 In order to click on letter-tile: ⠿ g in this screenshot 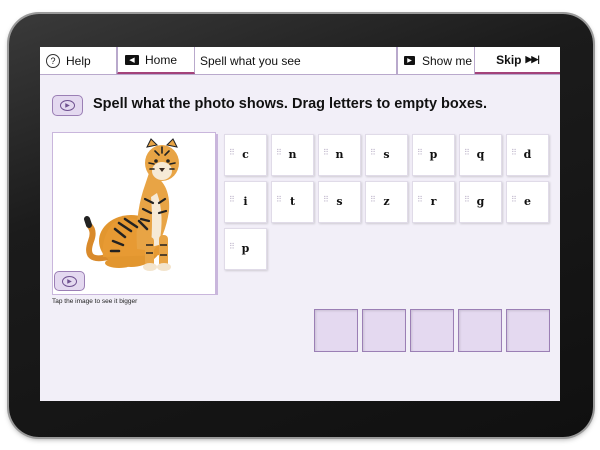, I will do `click(480, 202)`.